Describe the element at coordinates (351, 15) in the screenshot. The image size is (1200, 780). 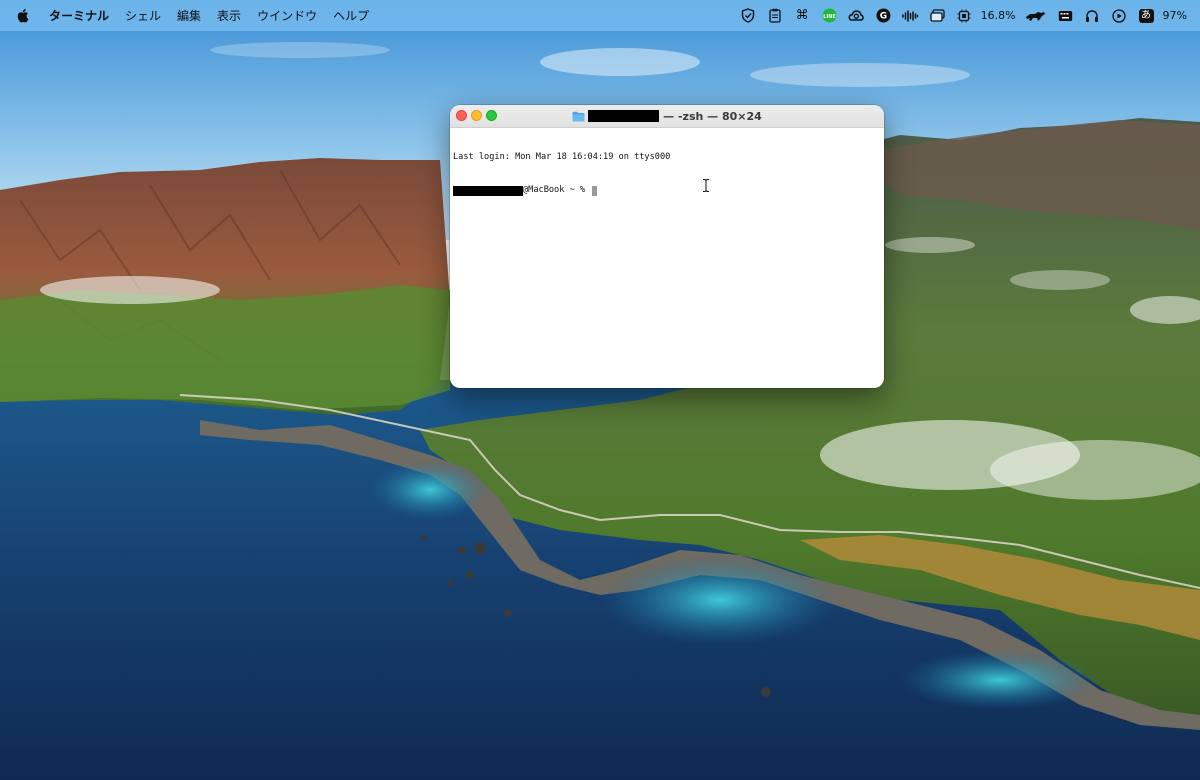
I see `menu-help: ヘルプ` at that location.